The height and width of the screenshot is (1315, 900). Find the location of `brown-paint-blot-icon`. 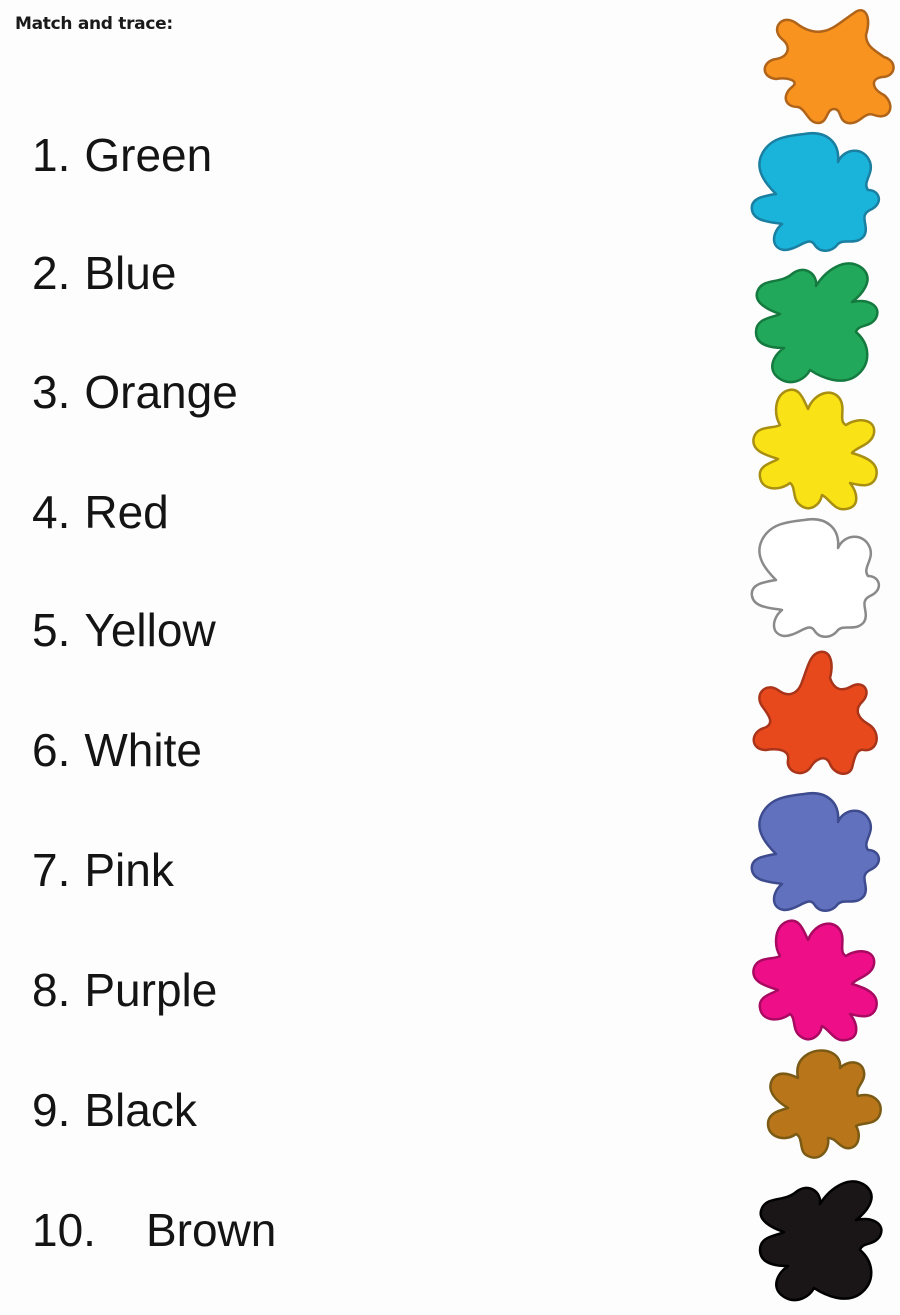

brown-paint-blot-icon is located at coordinates (818, 1108).